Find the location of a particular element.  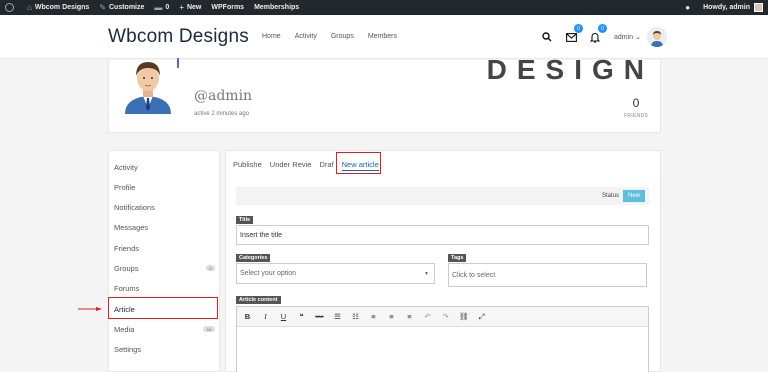

title-input: Insert the title is located at coordinates (442, 235).